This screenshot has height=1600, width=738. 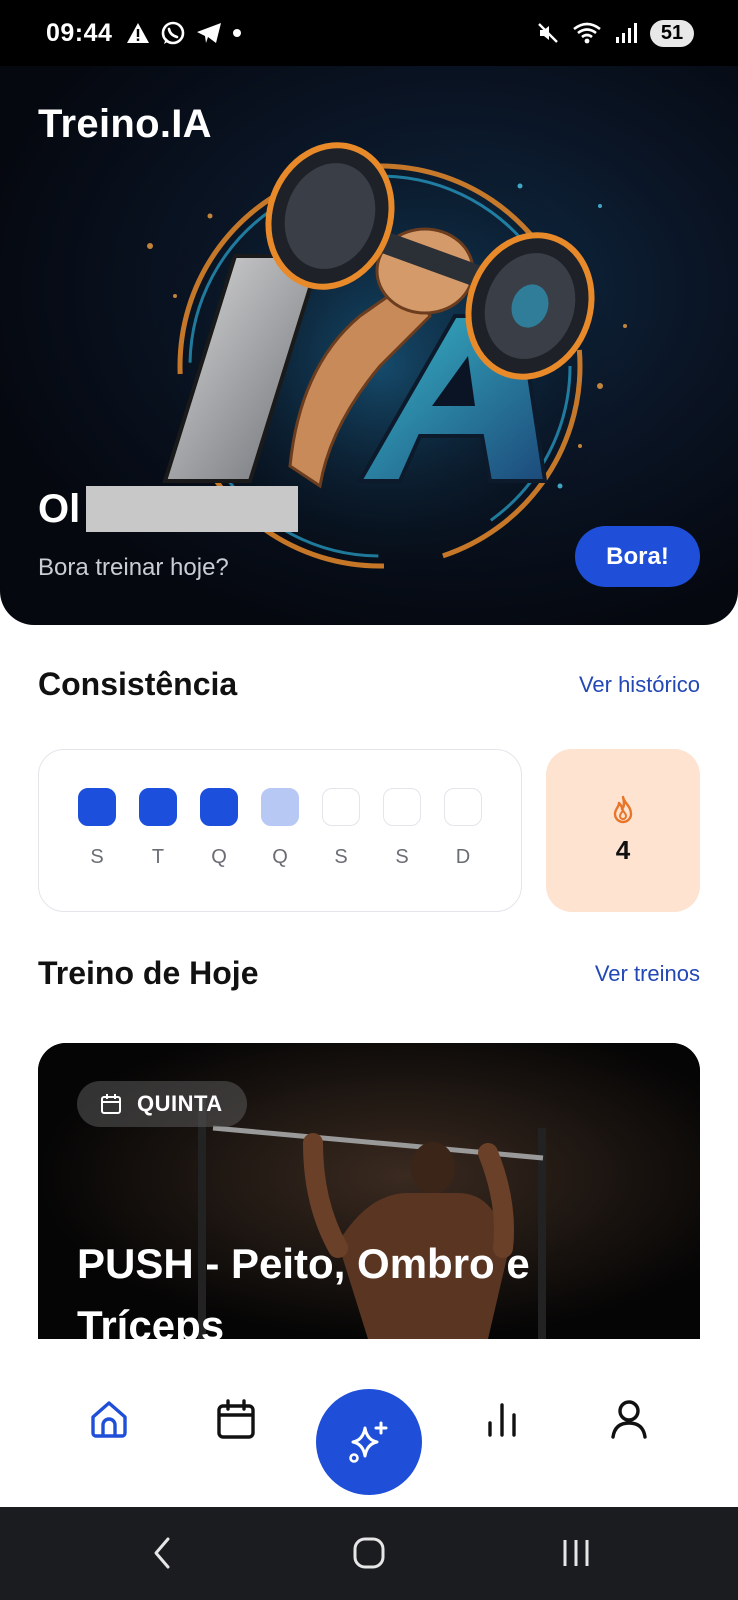 I want to click on notification-icons, so click(x=184, y=33).